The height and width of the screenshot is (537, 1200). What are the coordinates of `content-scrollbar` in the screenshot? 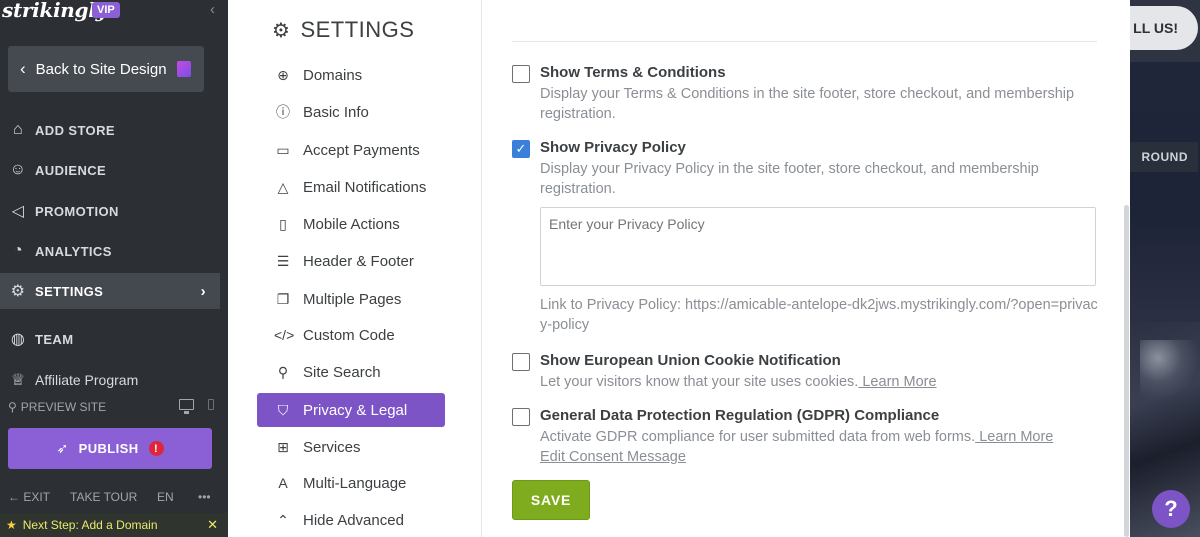 It's located at (1126, 371).